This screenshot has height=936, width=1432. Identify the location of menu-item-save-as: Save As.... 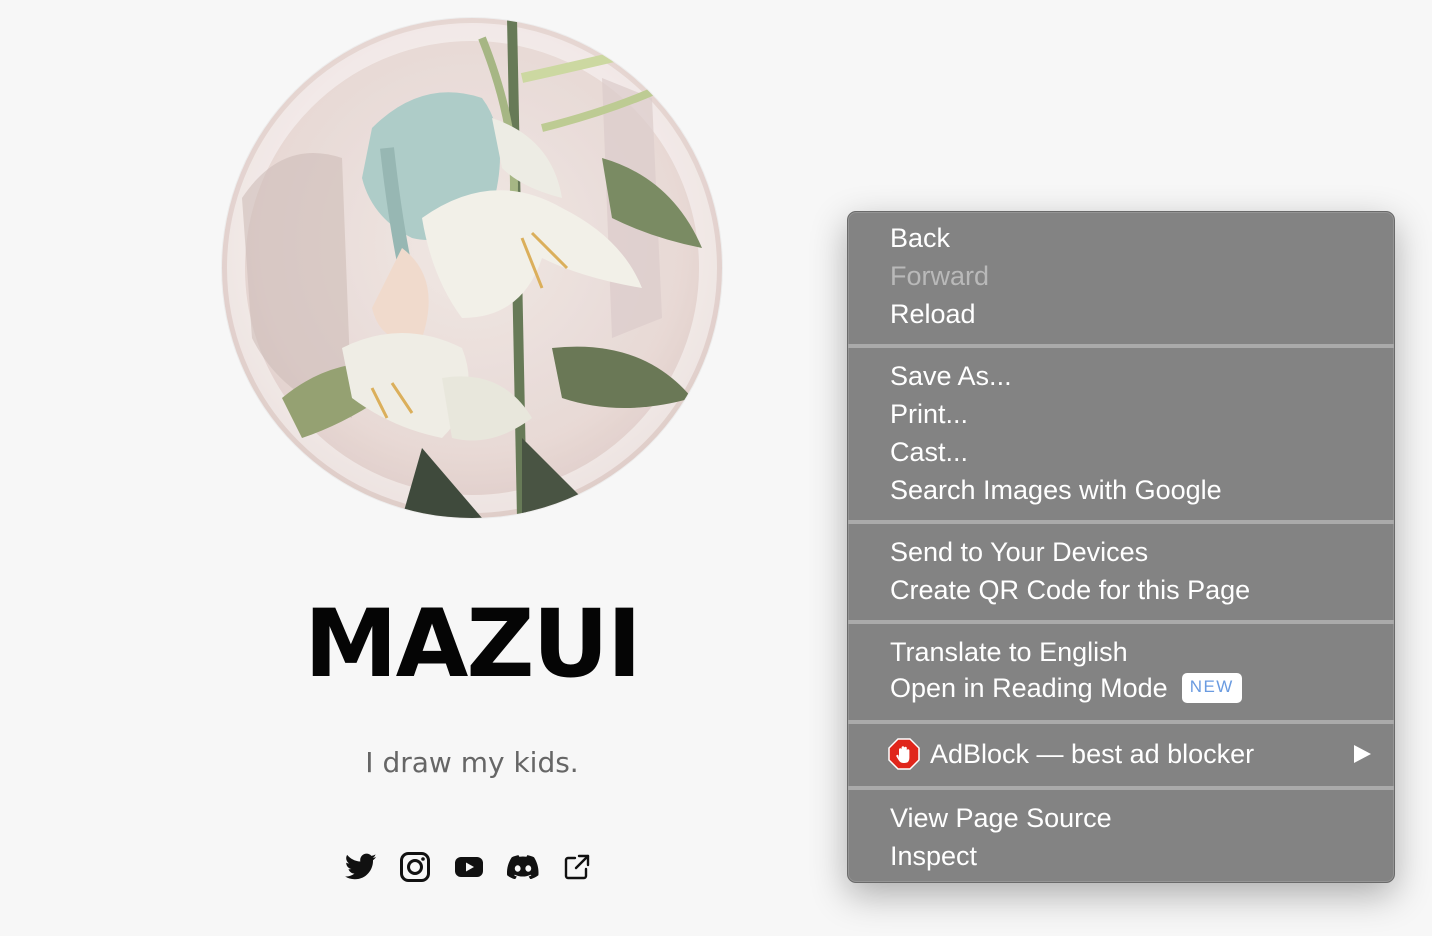
(951, 376).